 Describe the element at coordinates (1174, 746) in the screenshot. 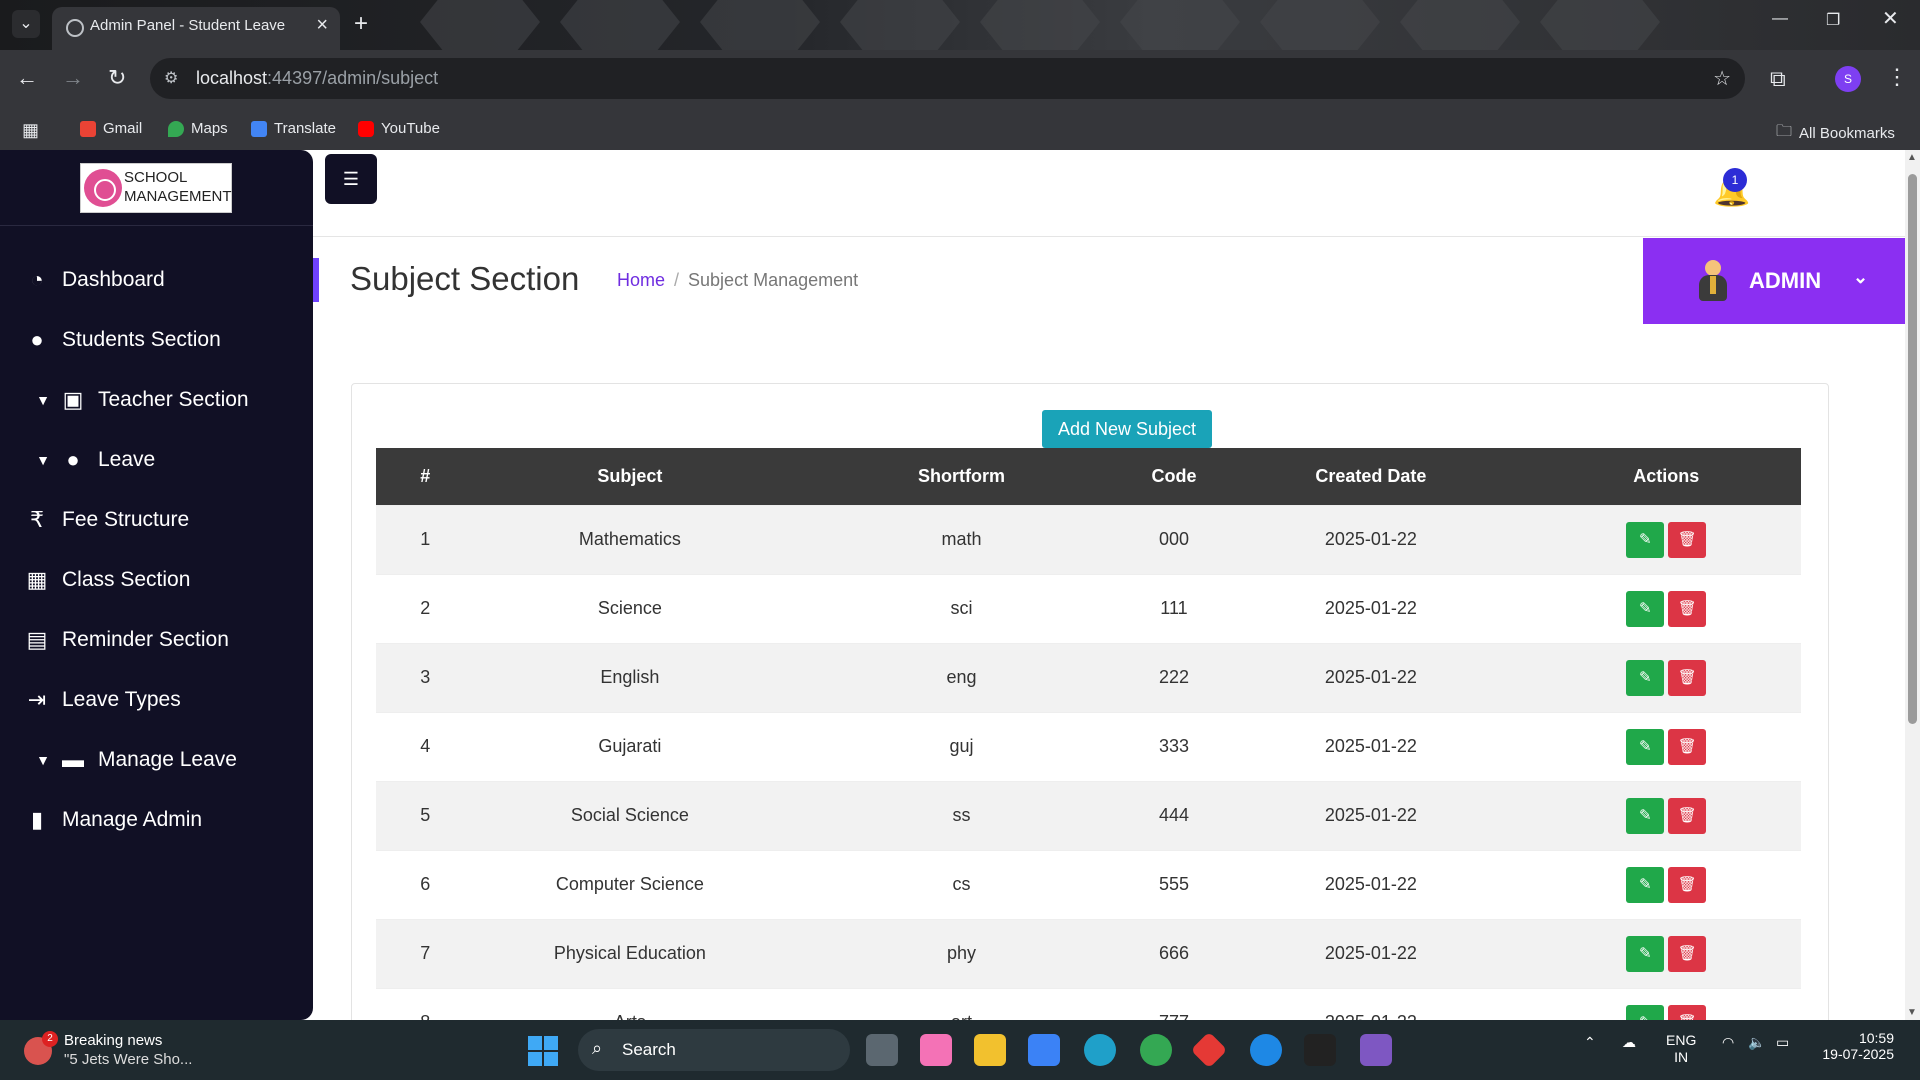

I see `table-cell: 333` at that location.